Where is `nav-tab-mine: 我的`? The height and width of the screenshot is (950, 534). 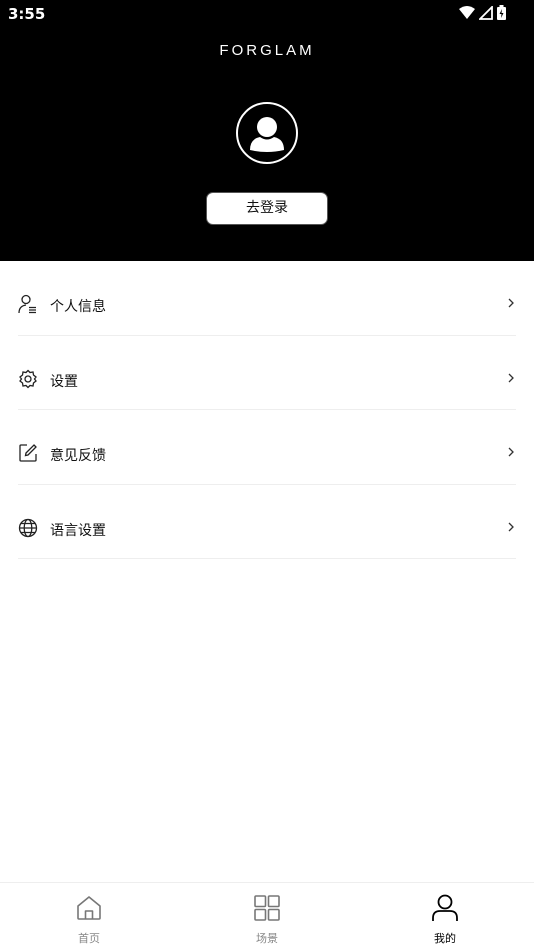
nav-tab-mine: 我的 is located at coordinates (445, 916).